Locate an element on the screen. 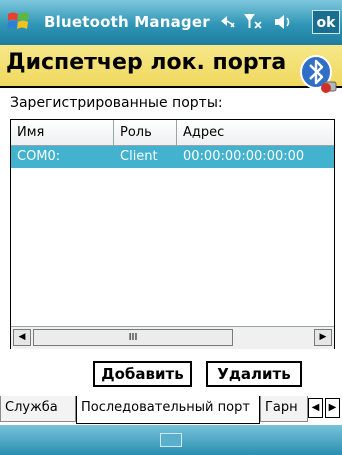 This screenshot has width=342, height=455. ok-button: ok is located at coordinates (326, 22).